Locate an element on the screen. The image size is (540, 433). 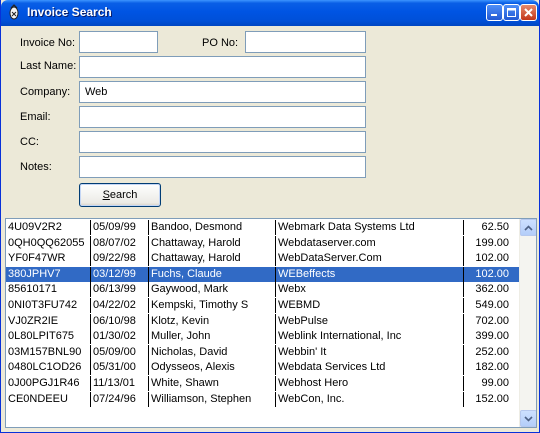
customer-name-cell: Klotz, Kevin is located at coordinates (211, 321).